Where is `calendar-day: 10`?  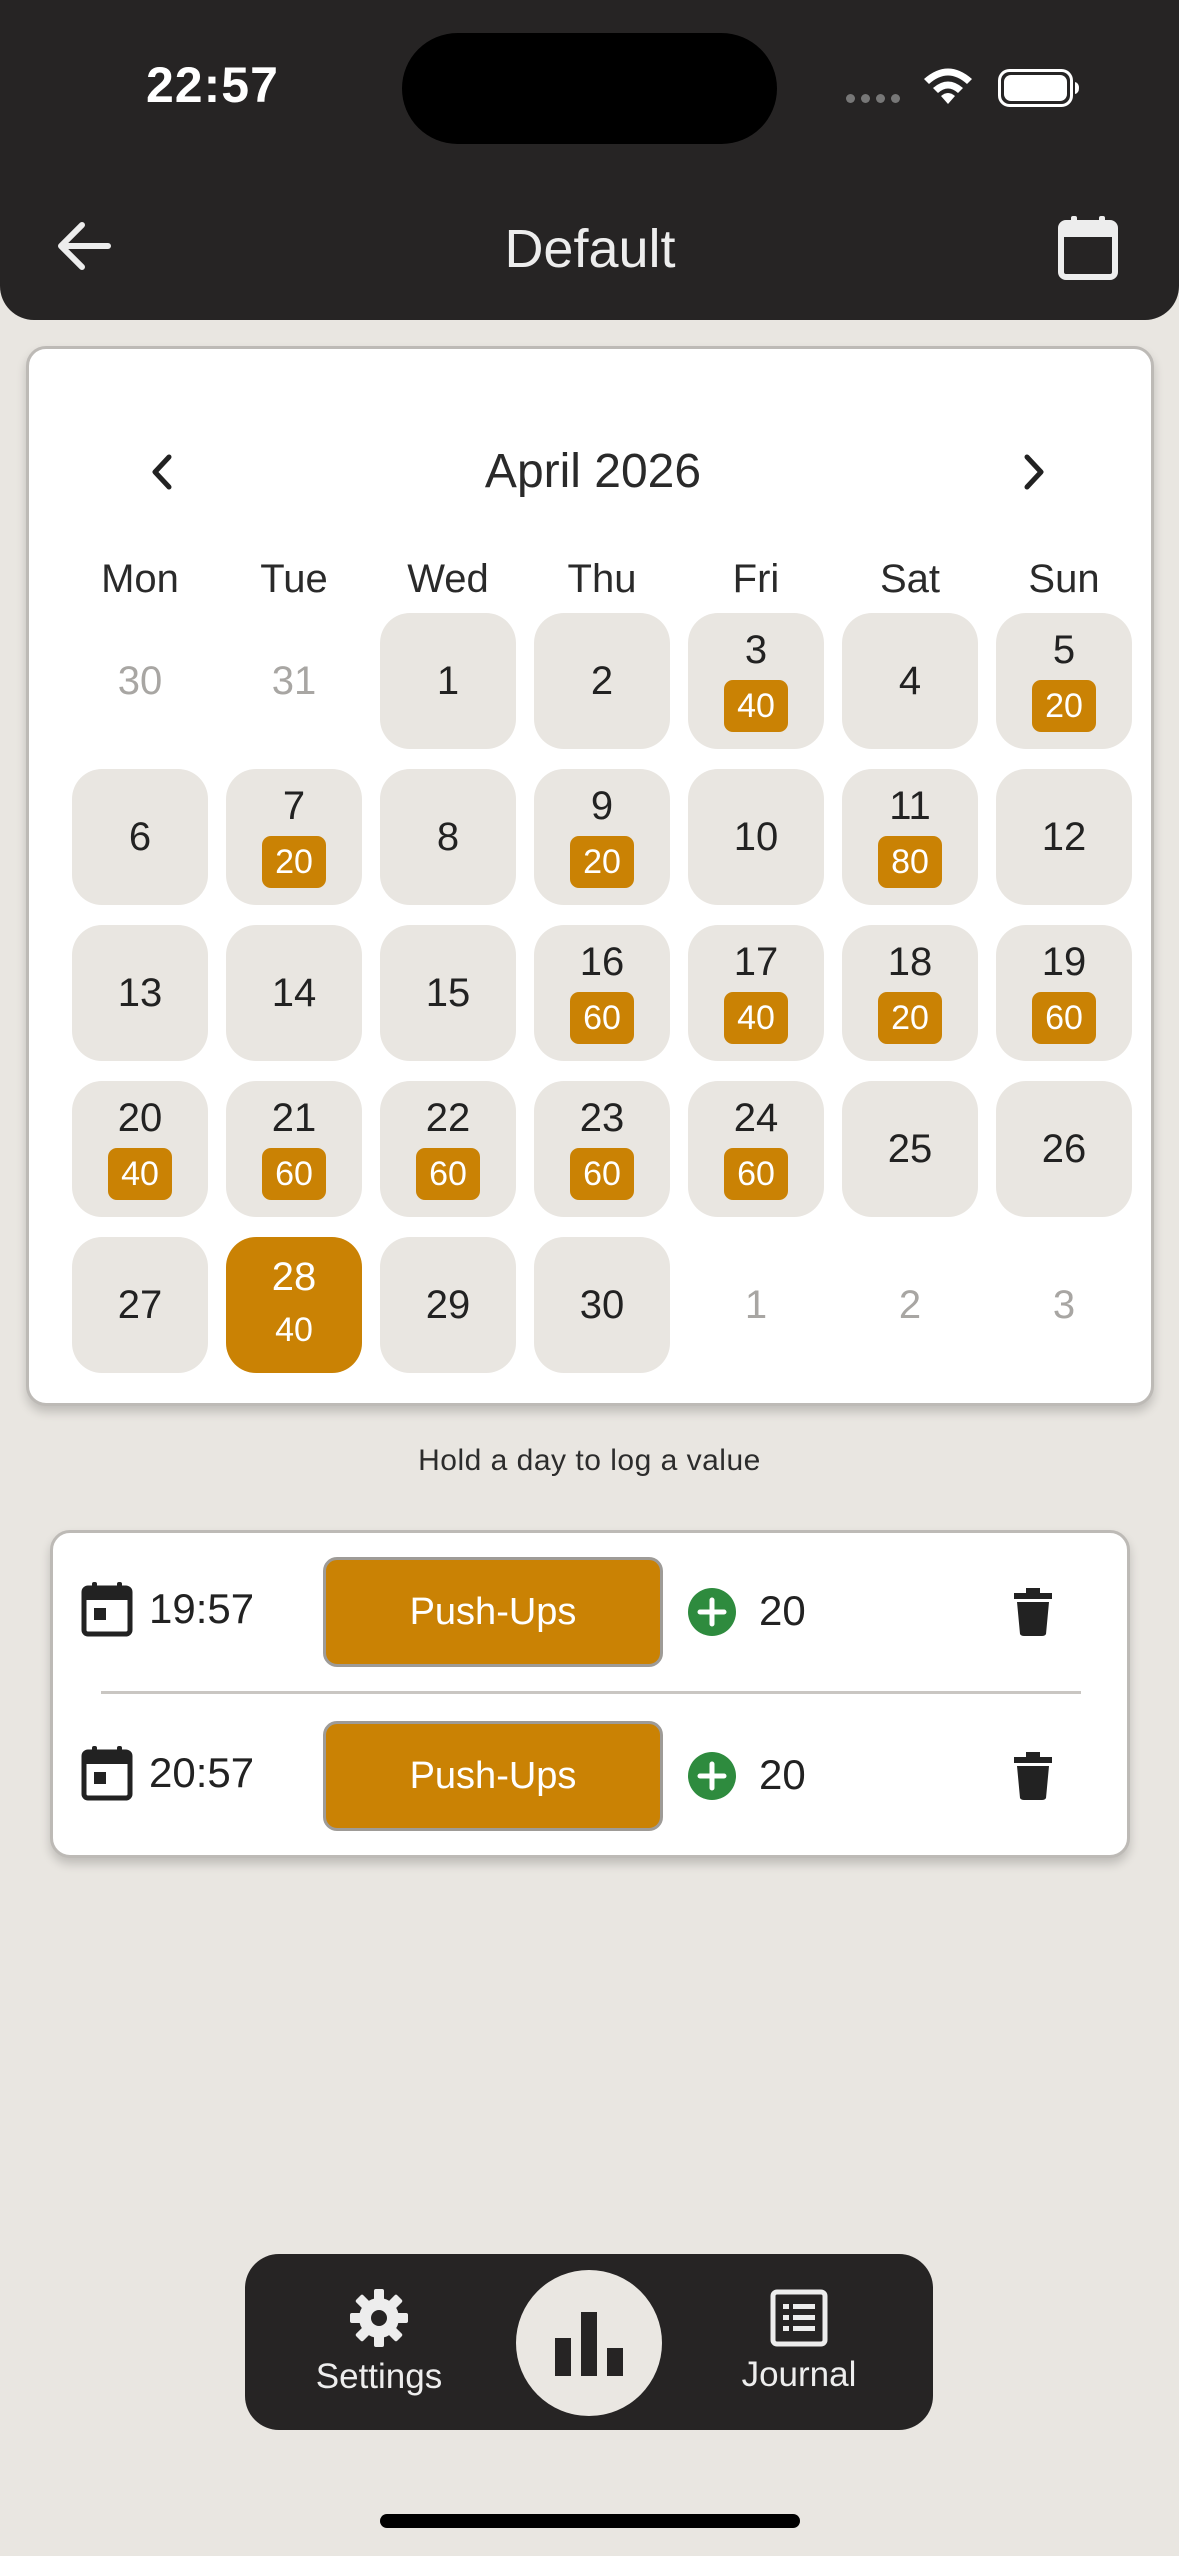 calendar-day: 10 is located at coordinates (756, 837).